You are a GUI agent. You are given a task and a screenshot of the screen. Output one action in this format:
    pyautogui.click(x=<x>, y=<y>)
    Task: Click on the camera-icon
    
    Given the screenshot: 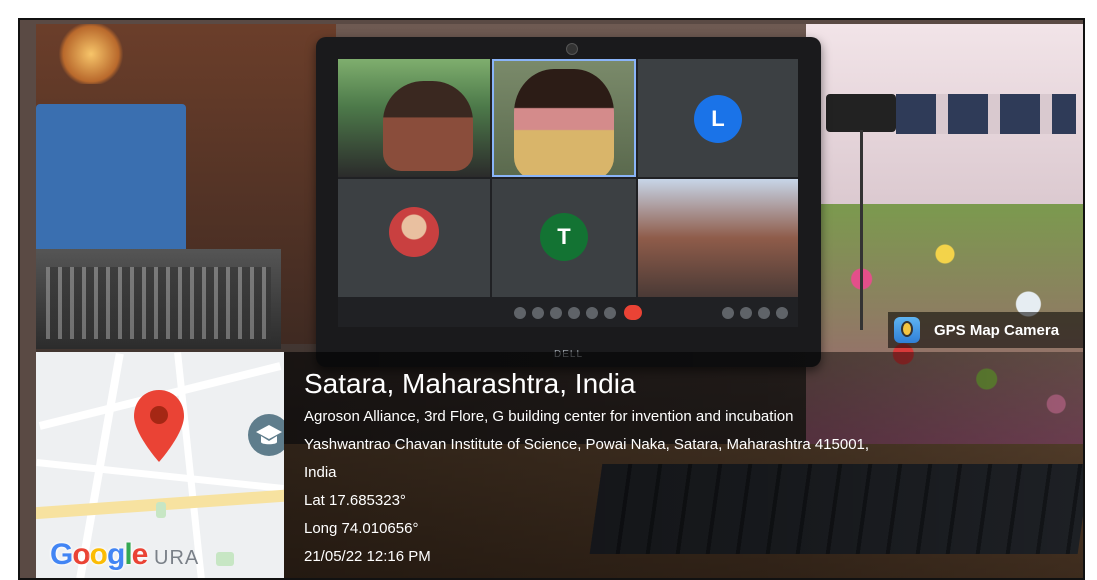 What is the action you would take?
    pyautogui.click(x=538, y=313)
    